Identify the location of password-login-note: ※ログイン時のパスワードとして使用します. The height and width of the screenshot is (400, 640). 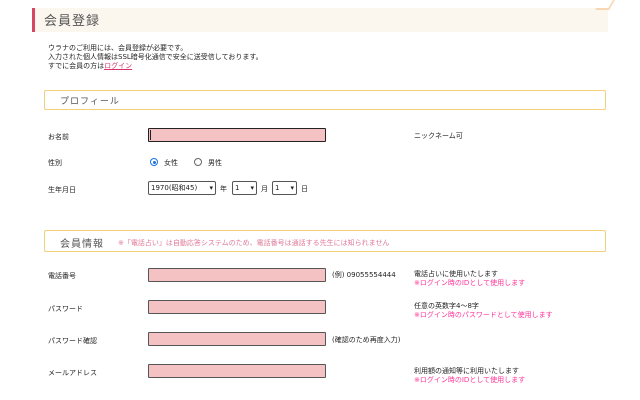
(483, 315).